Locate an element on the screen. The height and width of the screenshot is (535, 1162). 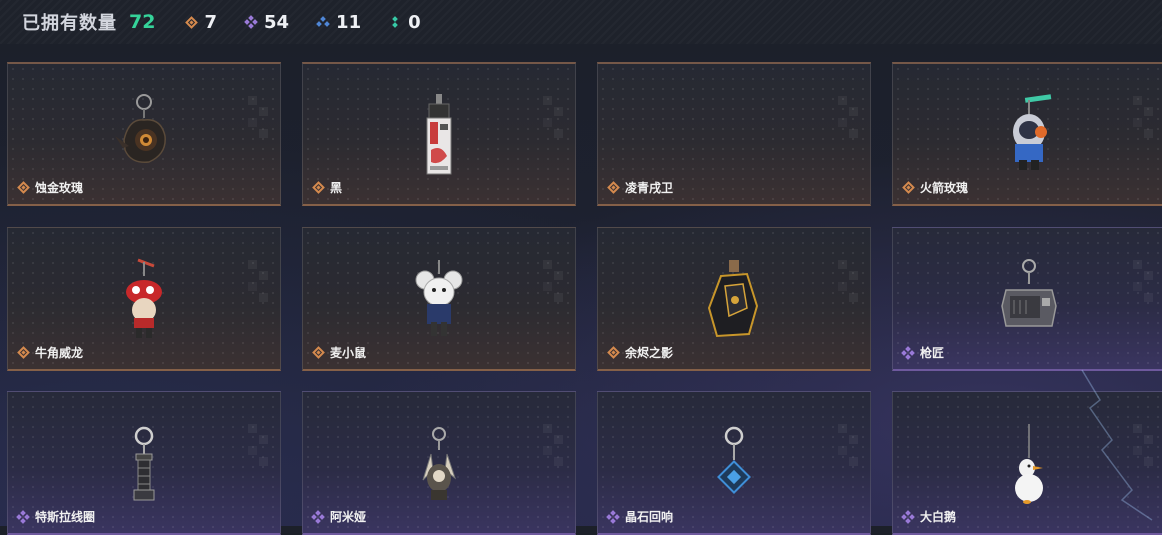
item-name: 晶石回响 is located at coordinates (649, 517).